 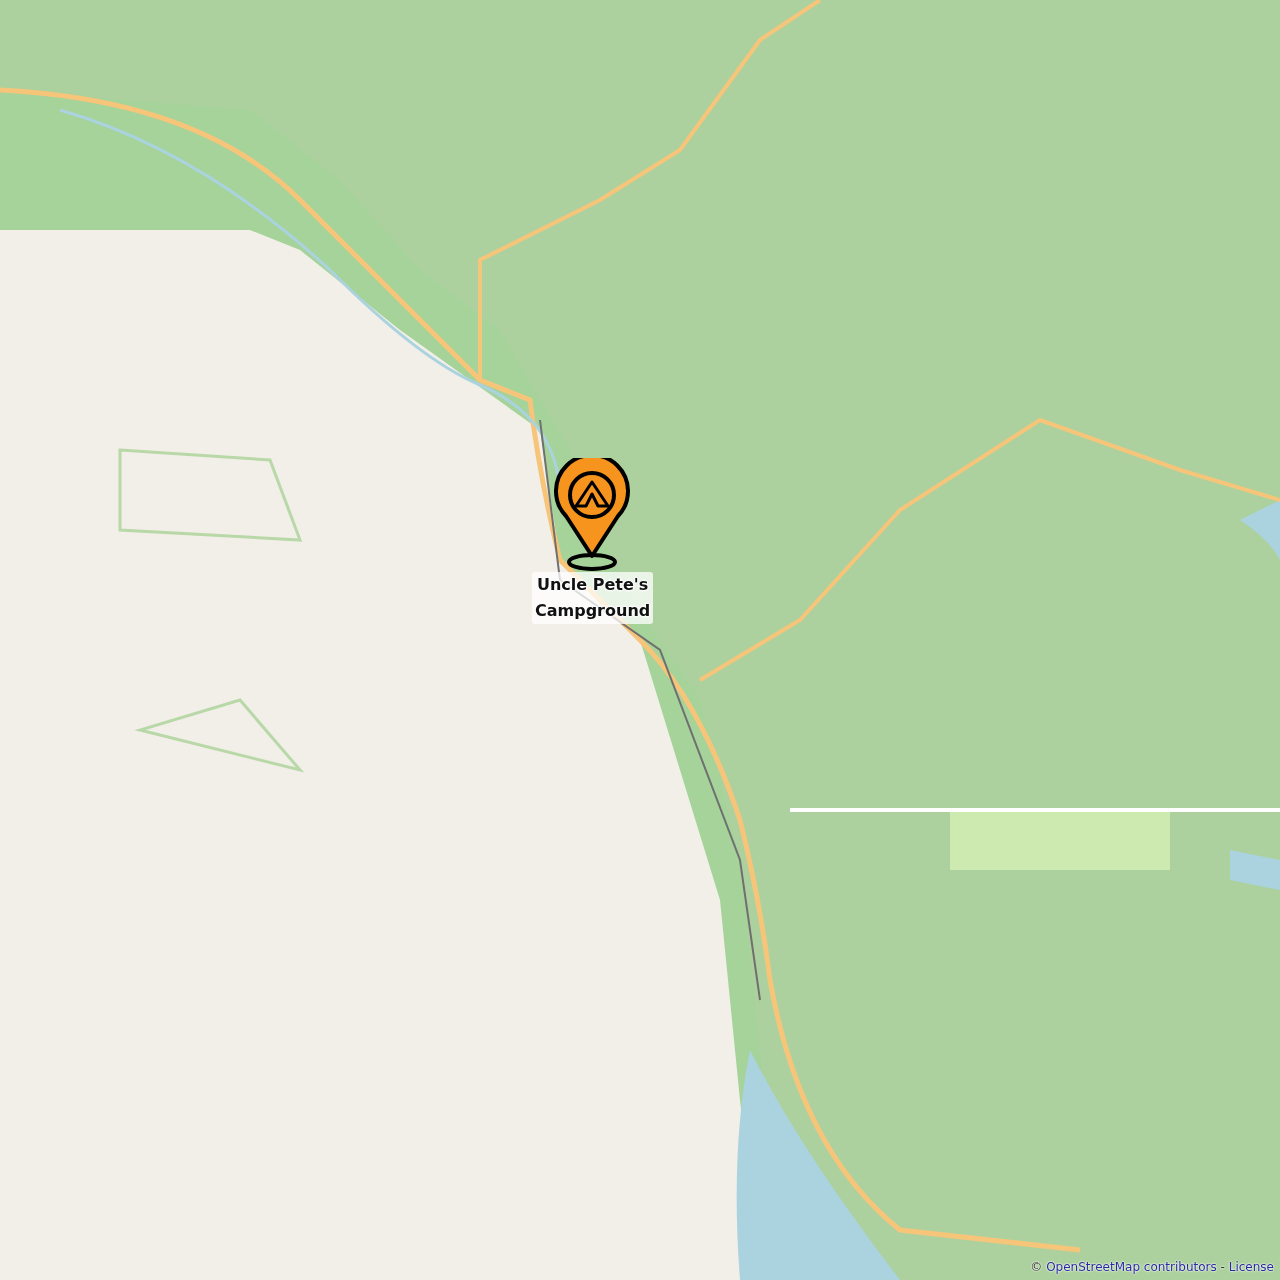 What do you see at coordinates (1131, 1267) in the screenshot?
I see `openstreetmap-link: OpenStreetMap contributors` at bounding box center [1131, 1267].